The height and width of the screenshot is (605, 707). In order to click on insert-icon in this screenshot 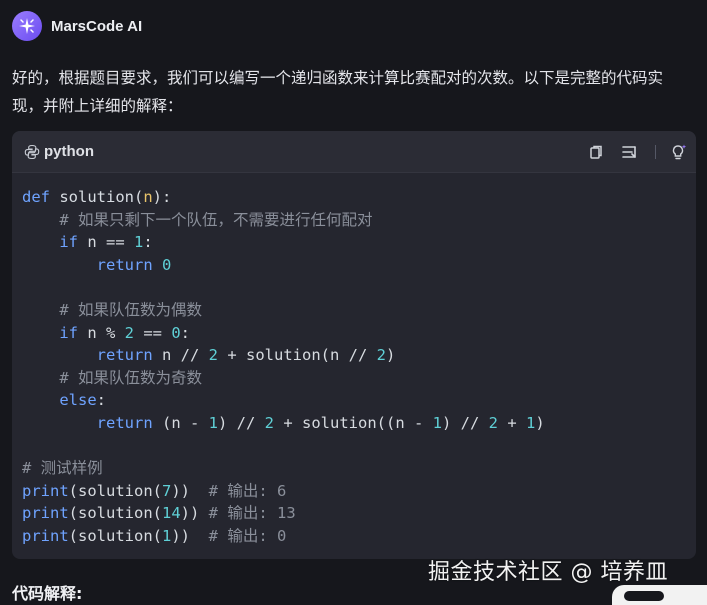, I will do `click(629, 152)`.